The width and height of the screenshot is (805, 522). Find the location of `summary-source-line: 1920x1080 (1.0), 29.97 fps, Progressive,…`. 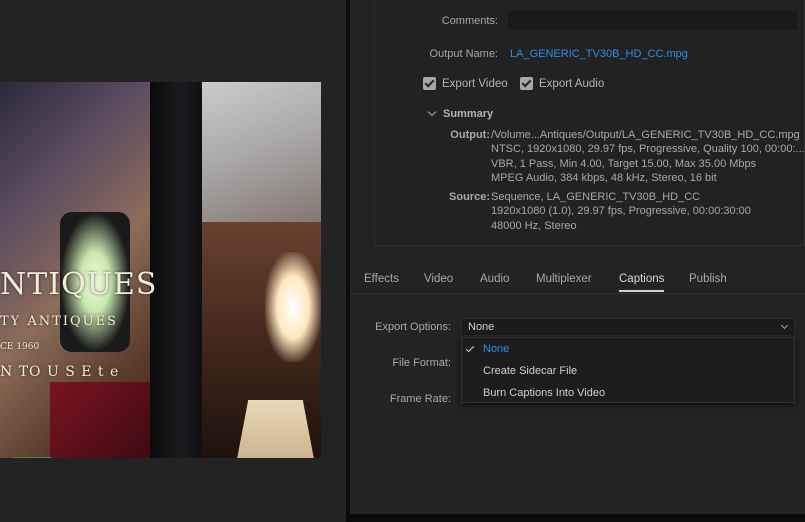

summary-source-line: 1920x1080 (1.0), 29.97 fps, Progressive,… is located at coordinates (621, 211).